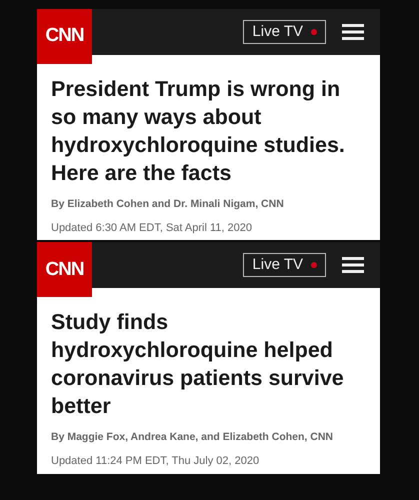 This screenshot has height=500, width=419. I want to click on timestamp: Updated 11:24 PM EDT, Thu July 02, 2020, so click(155, 461).